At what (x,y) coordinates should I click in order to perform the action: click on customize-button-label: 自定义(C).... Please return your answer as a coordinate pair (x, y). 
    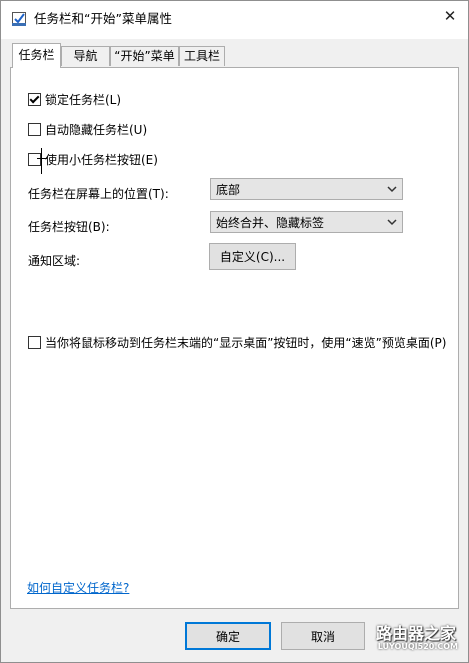
    Looking at the image, I should click on (252, 257).